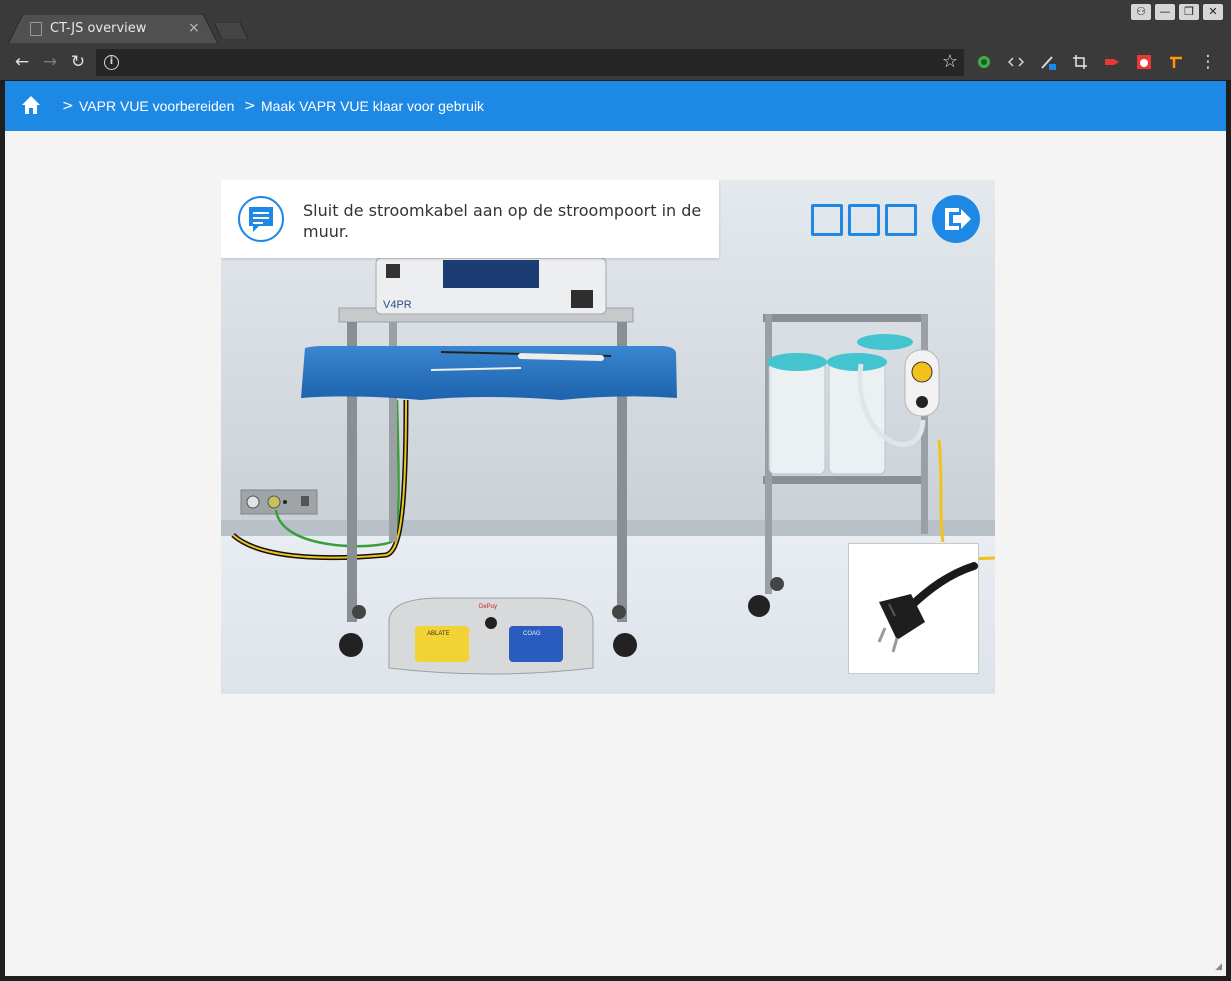 This screenshot has height=981, width=1231. I want to click on bookmark-star-icon: ☆, so click(950, 61).